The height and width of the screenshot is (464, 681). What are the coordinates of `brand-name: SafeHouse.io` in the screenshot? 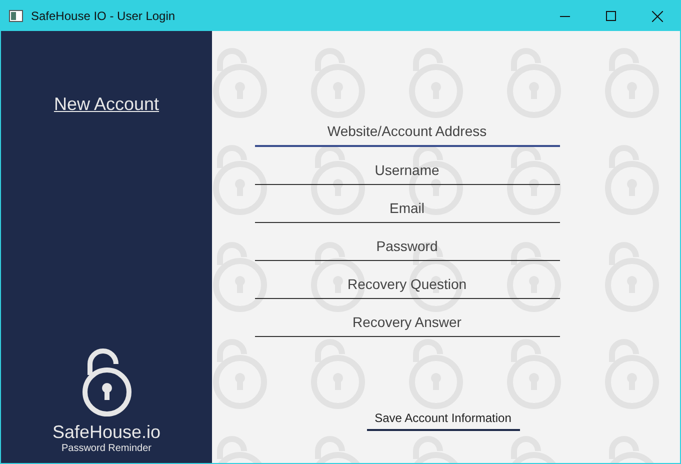 It's located at (106, 432).